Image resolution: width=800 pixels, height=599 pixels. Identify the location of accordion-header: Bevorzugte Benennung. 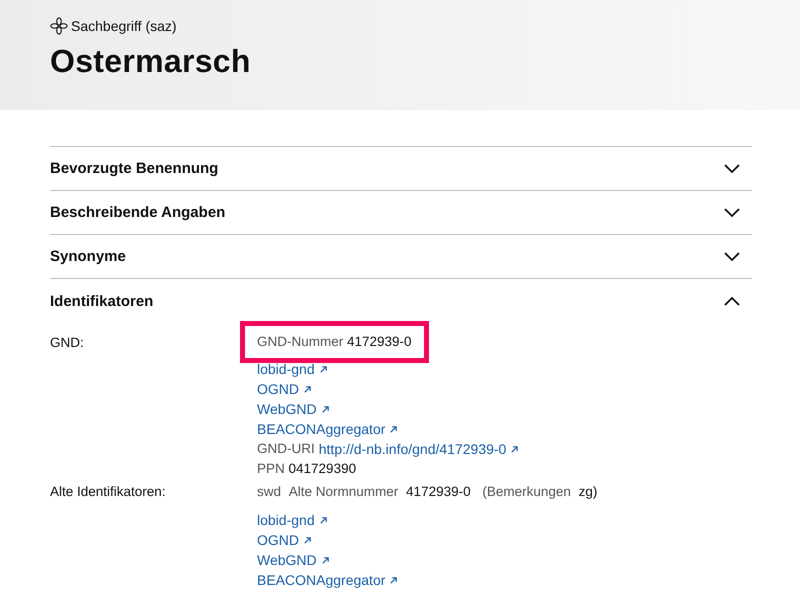
(401, 169).